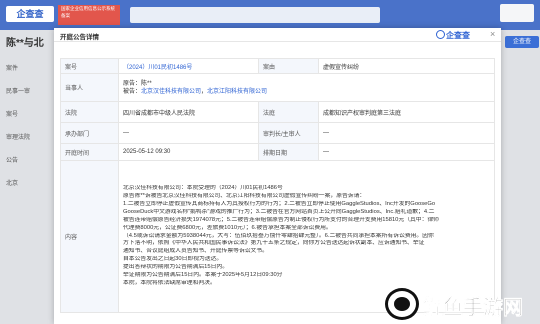 The width and height of the screenshot is (540, 324). What do you see at coordinates (25, 43) in the screenshot?
I see `background-title: 陈**与北` at bounding box center [25, 43].